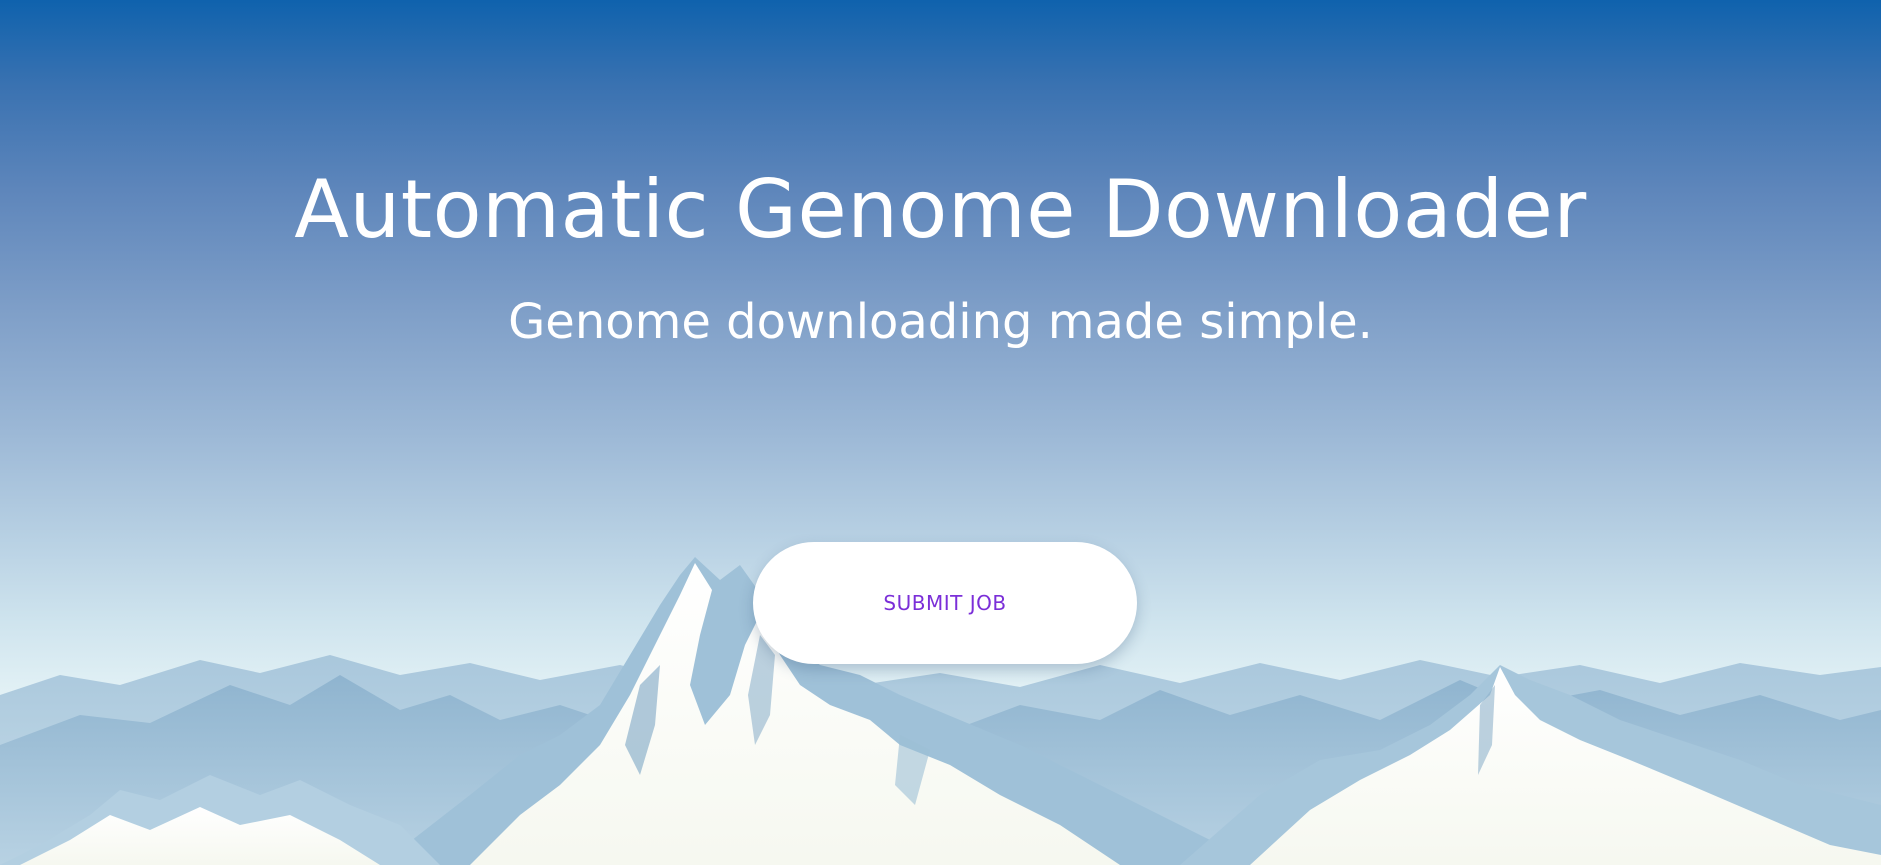  What do you see at coordinates (940, 209) in the screenshot?
I see `page-title: Automatic Genome Downloader` at bounding box center [940, 209].